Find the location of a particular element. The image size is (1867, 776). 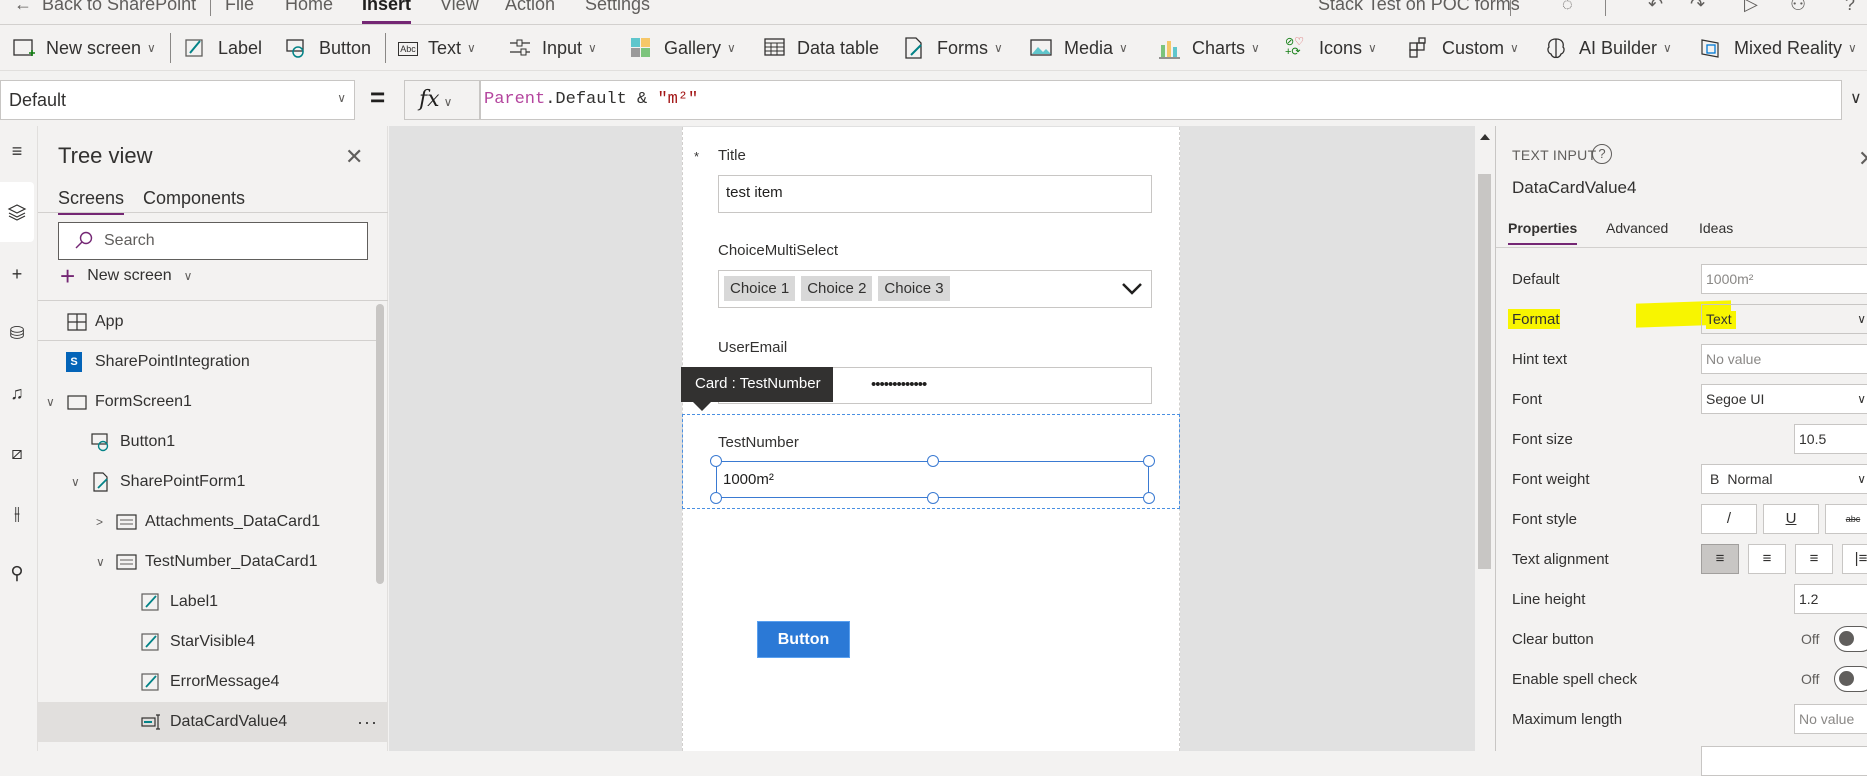

clear-button-toggle is located at coordinates (1850, 639).